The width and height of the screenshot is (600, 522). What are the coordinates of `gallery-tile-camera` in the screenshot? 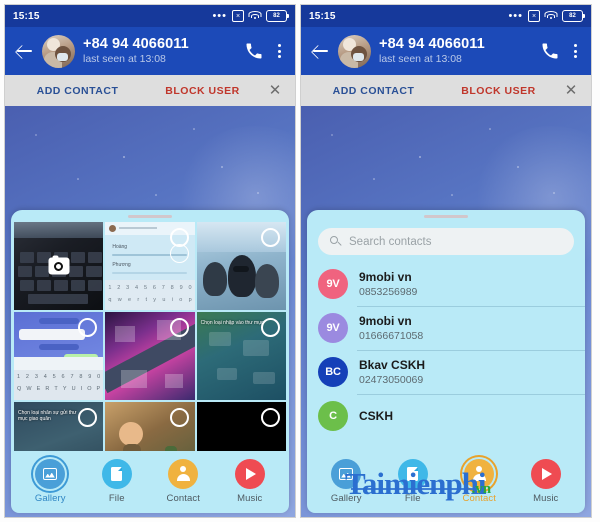 It's located at (59, 266).